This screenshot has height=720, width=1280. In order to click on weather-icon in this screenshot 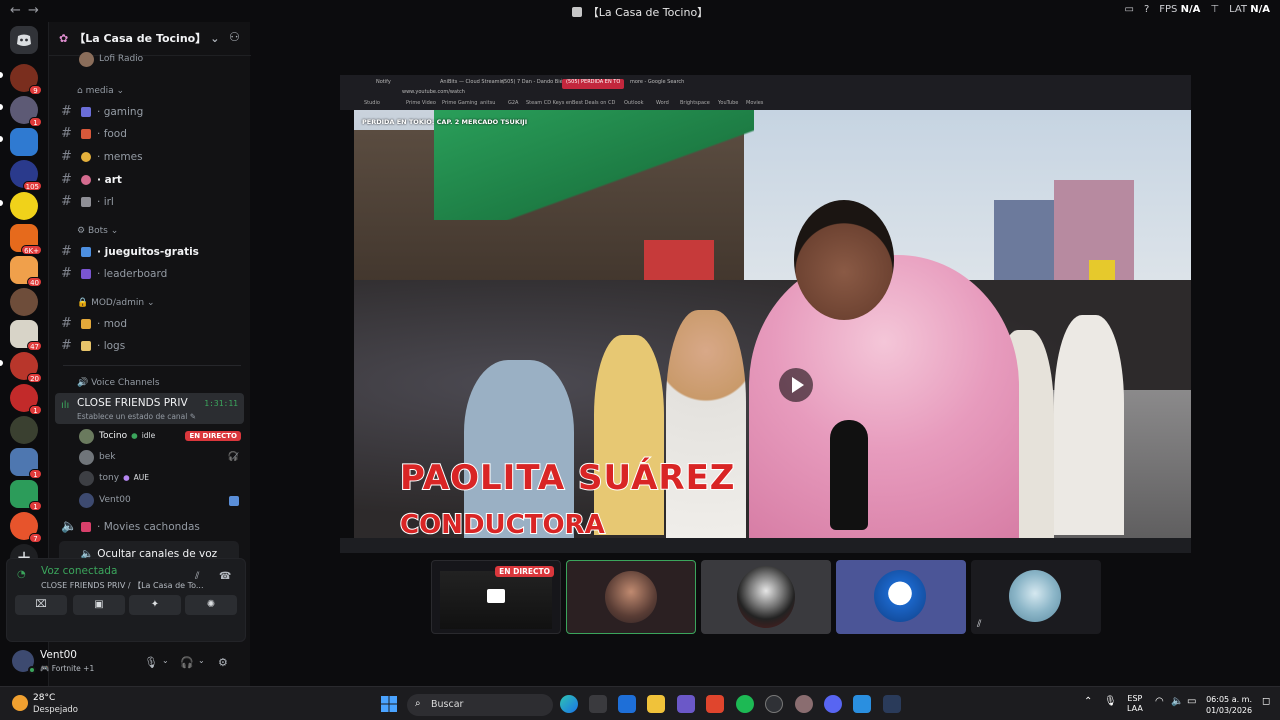, I will do `click(20, 703)`.